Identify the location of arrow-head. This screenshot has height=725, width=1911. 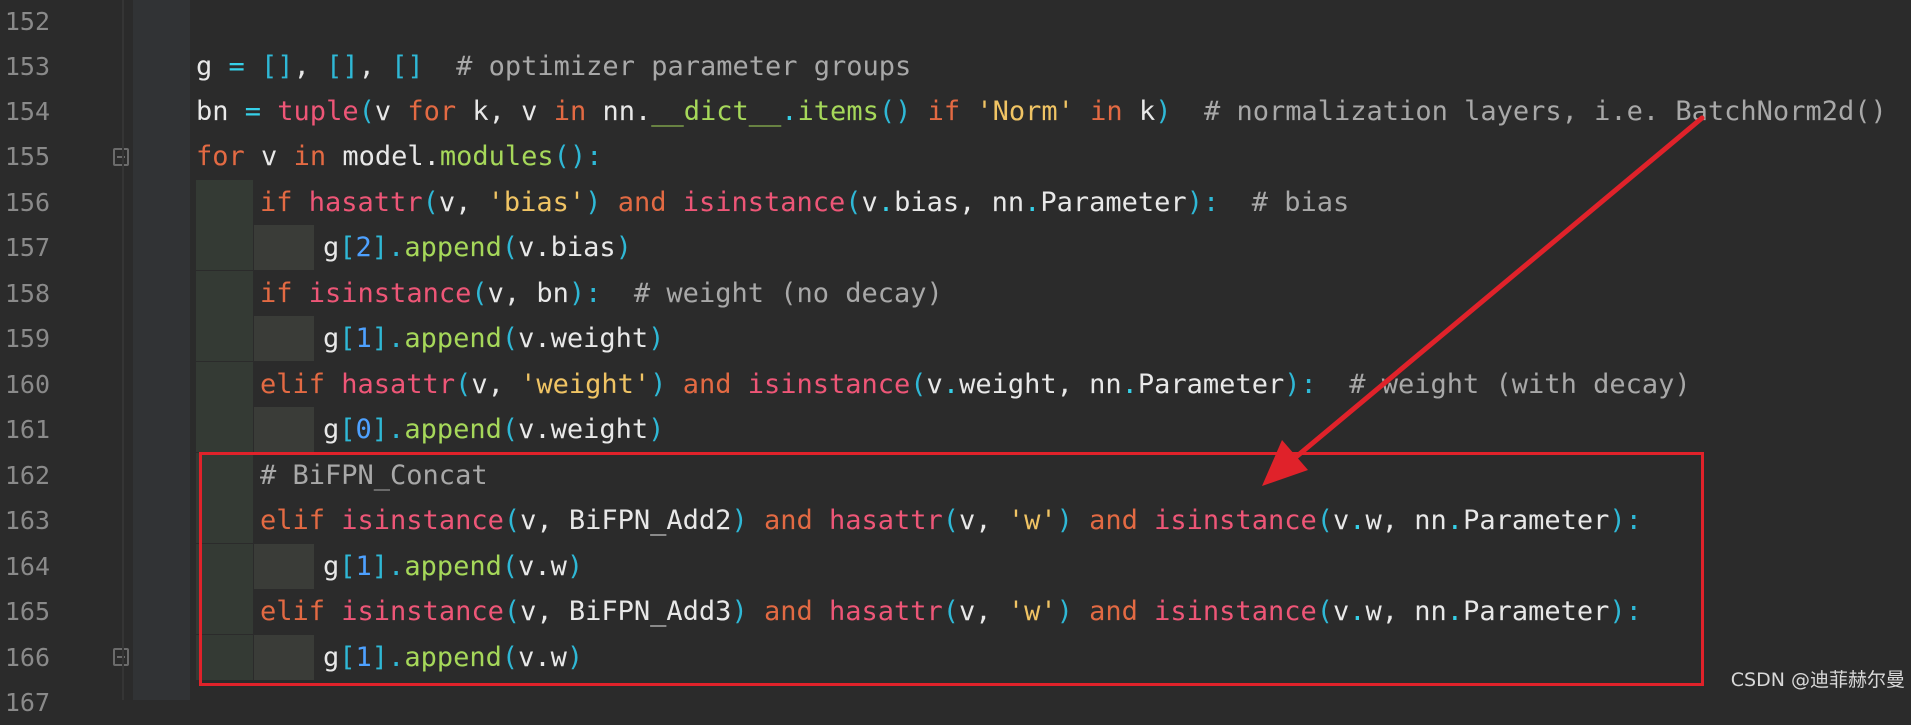
(1285, 463).